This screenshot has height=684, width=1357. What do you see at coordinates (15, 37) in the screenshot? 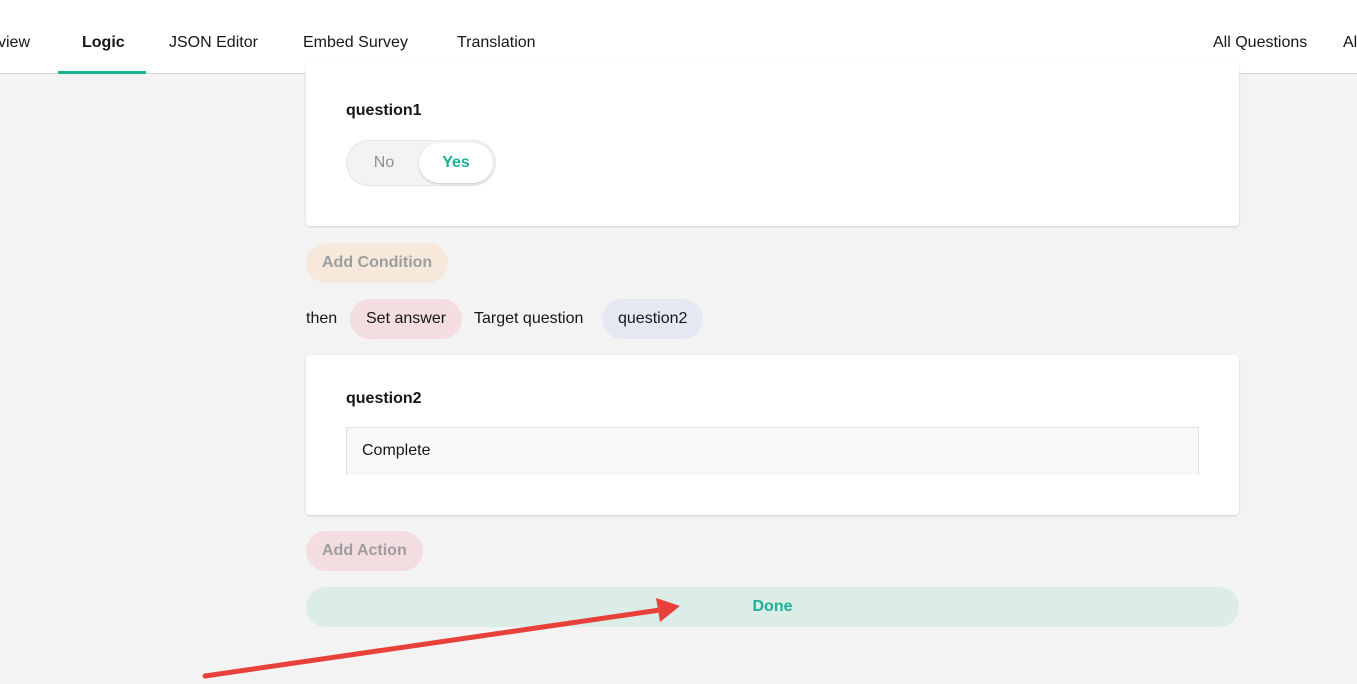
I see `tab-preview: view` at bounding box center [15, 37].